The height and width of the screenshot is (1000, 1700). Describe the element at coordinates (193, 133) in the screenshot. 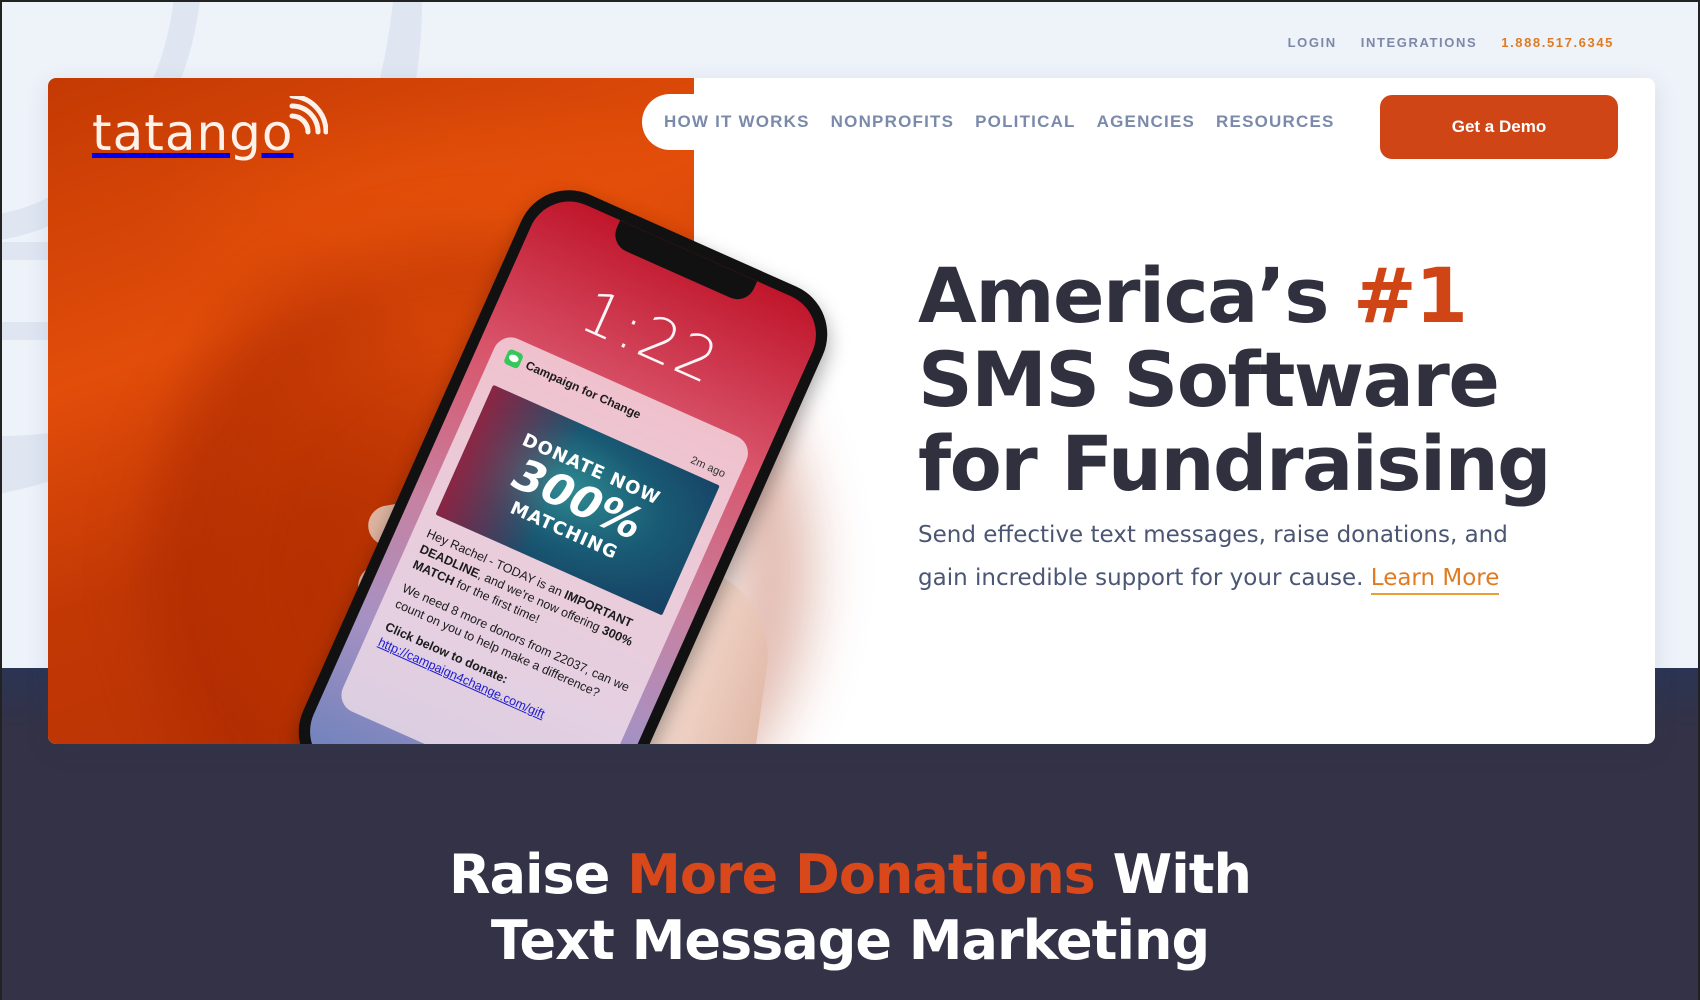

I see `logo-wordmark: tatango` at that location.